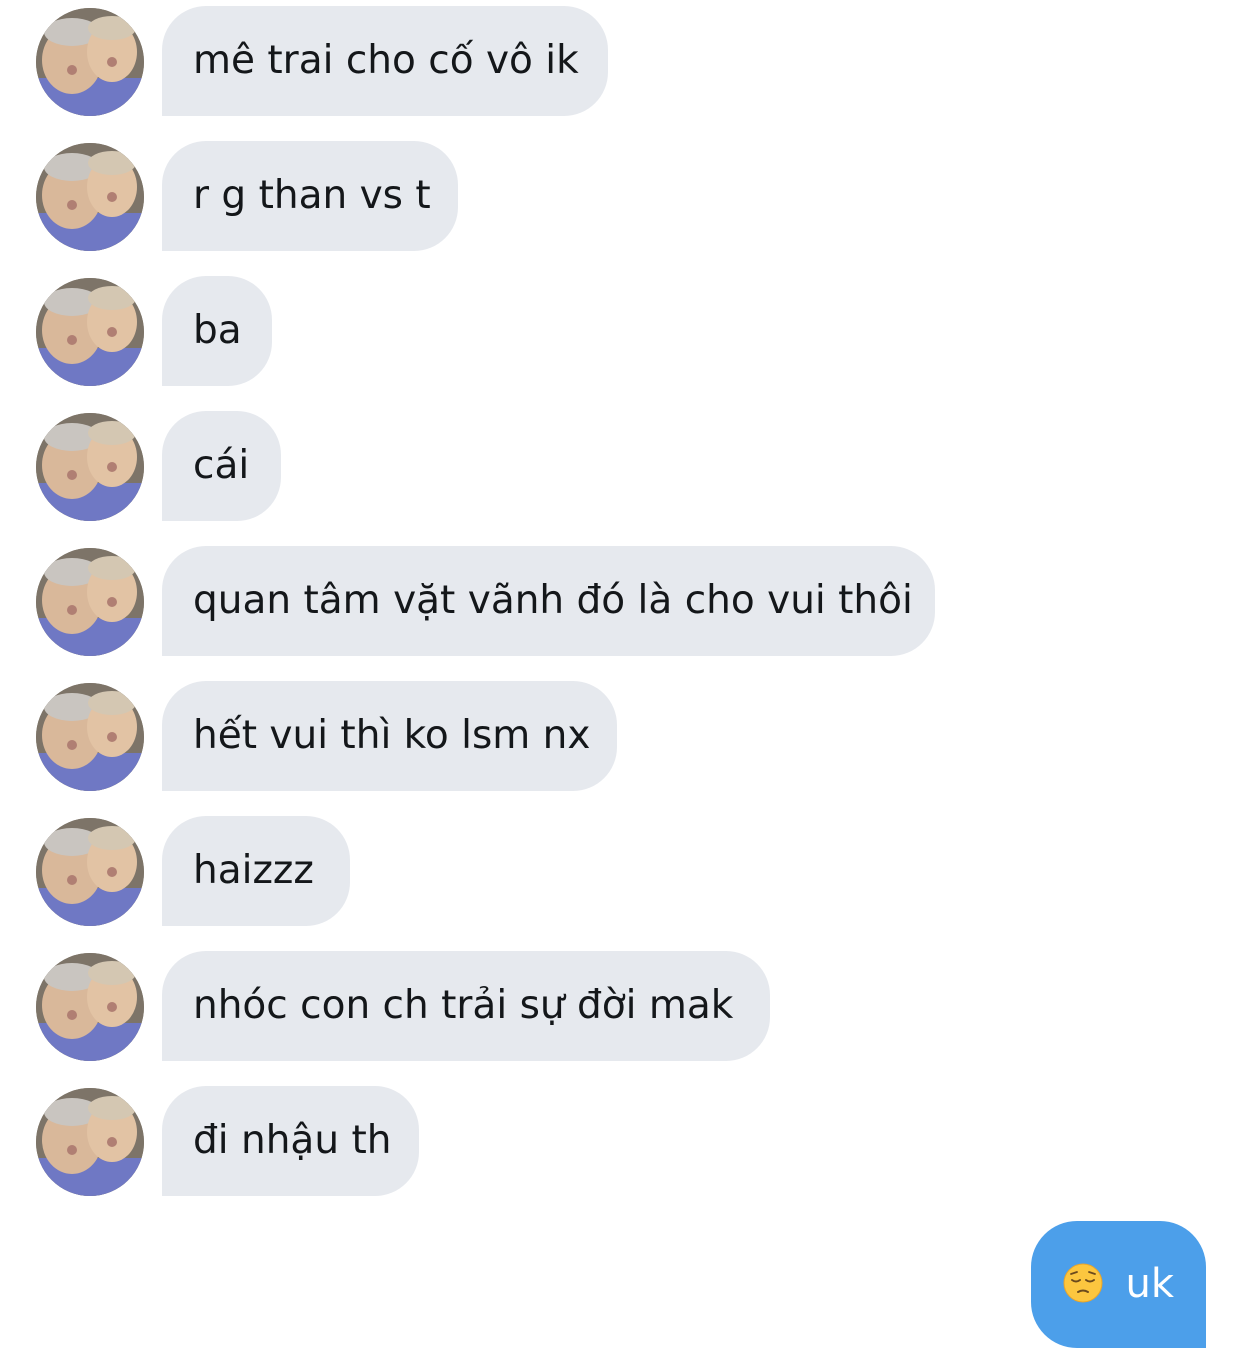 Image resolution: width=1242 pixels, height=1367 pixels. Describe the element at coordinates (389, 736) in the screenshot. I see `incoming-message-bubble: hết vui thì ko lsm nx` at that location.